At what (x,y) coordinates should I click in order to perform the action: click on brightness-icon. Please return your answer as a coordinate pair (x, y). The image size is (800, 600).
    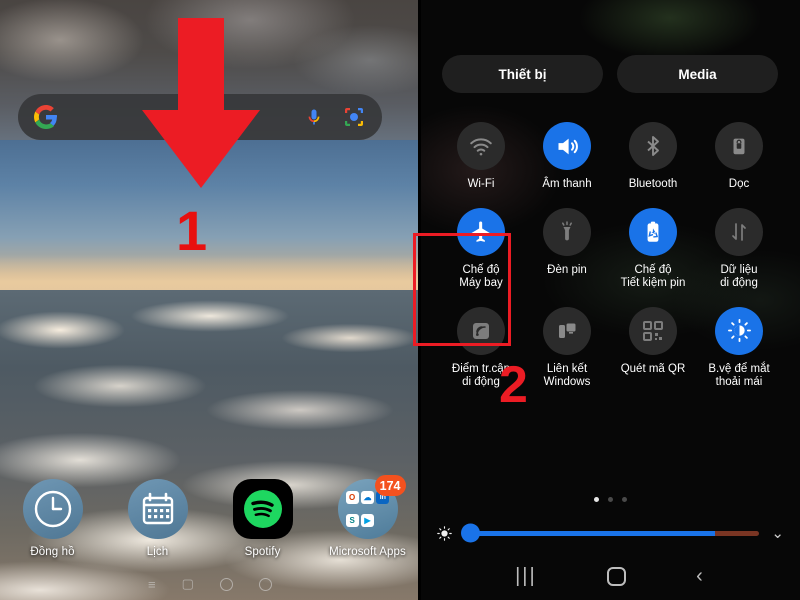
    Looking at the image, I should click on (444, 533).